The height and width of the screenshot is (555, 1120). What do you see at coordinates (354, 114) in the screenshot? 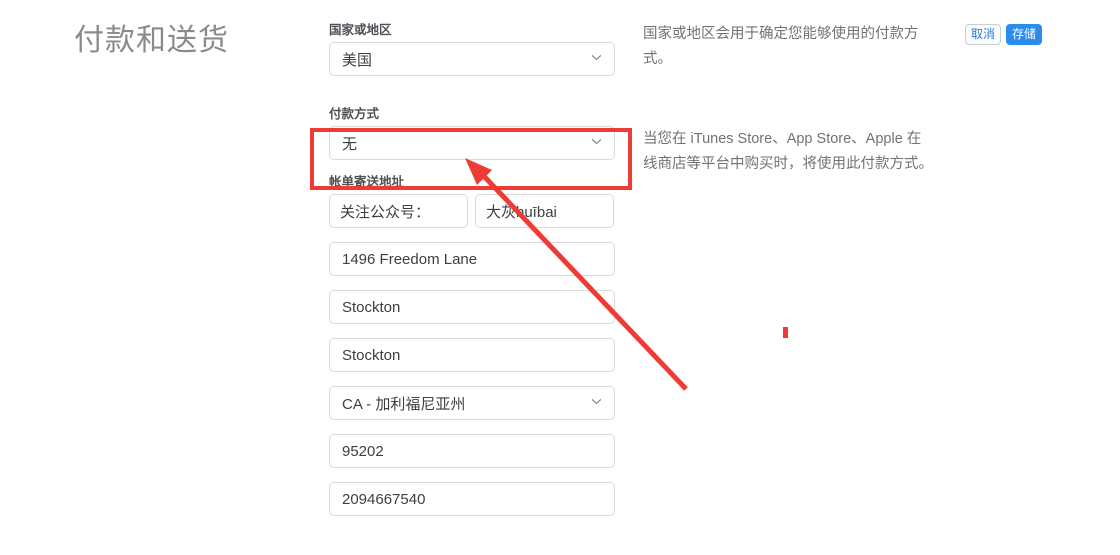
I see `payment-method-label: 付款方式` at bounding box center [354, 114].